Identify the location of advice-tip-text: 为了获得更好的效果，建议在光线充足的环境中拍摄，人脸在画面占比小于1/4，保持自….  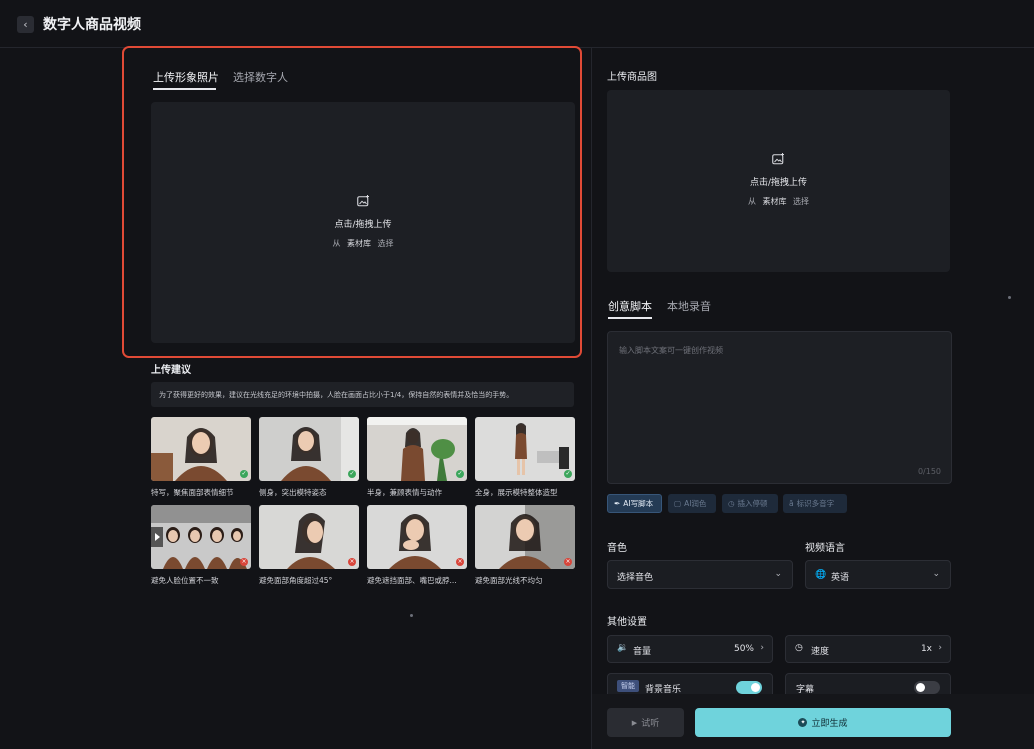
(336, 395).